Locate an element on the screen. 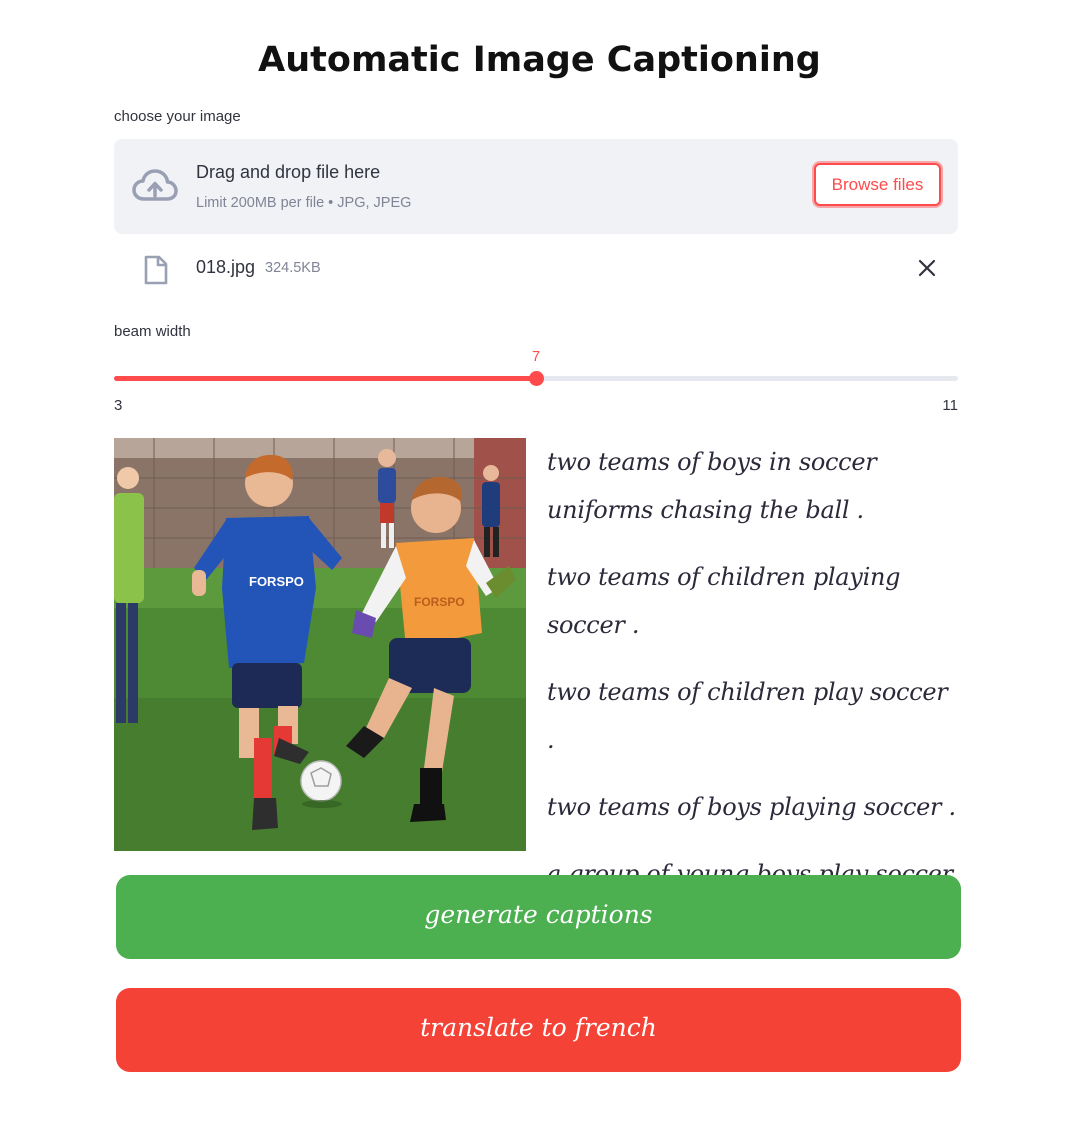  slider-label: beam width is located at coordinates (152, 331).